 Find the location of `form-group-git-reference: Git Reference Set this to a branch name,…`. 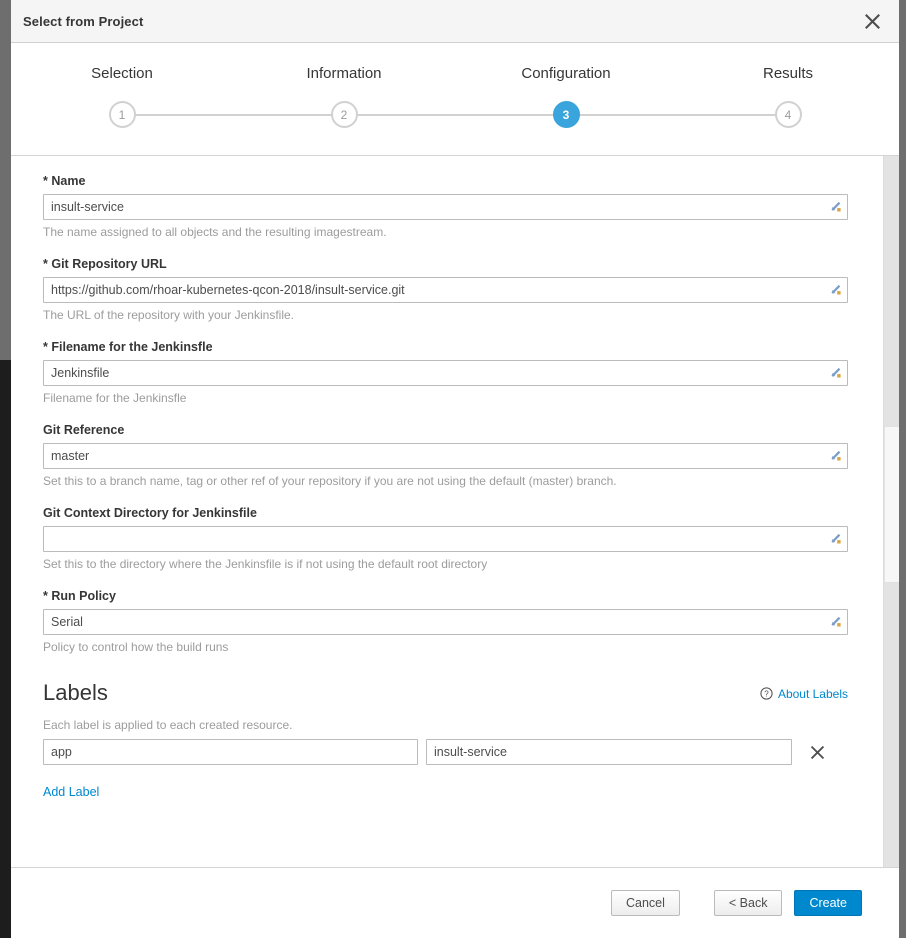

form-group-git-reference: Git Reference Set this to a branch name,… is located at coordinates (450, 455).